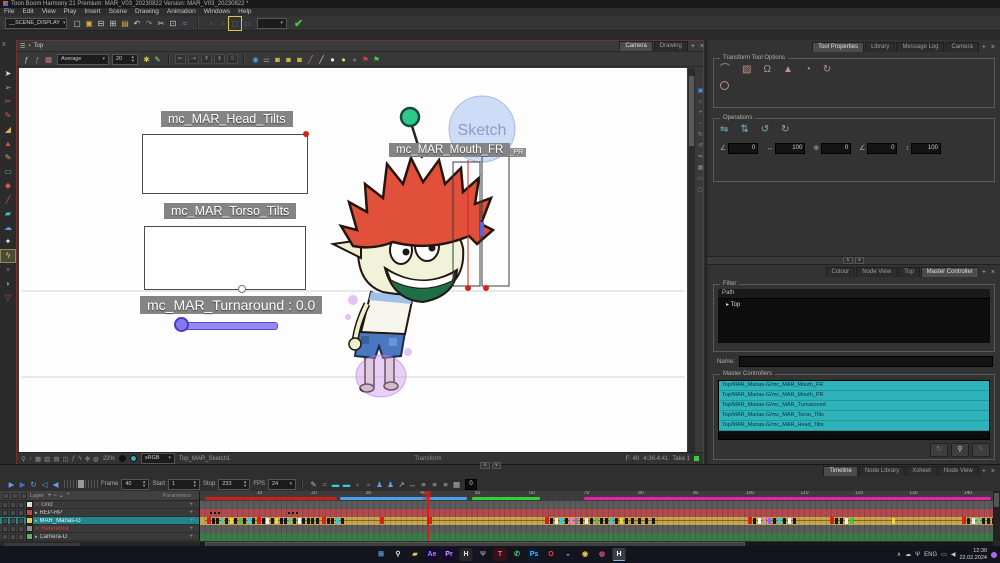 The image size is (1000, 563). Describe the element at coordinates (854, 396) in the screenshot. I see `master-controller-item: Top/MAR_Marias-G/mc_MAR_Mouth_PR` at that location.